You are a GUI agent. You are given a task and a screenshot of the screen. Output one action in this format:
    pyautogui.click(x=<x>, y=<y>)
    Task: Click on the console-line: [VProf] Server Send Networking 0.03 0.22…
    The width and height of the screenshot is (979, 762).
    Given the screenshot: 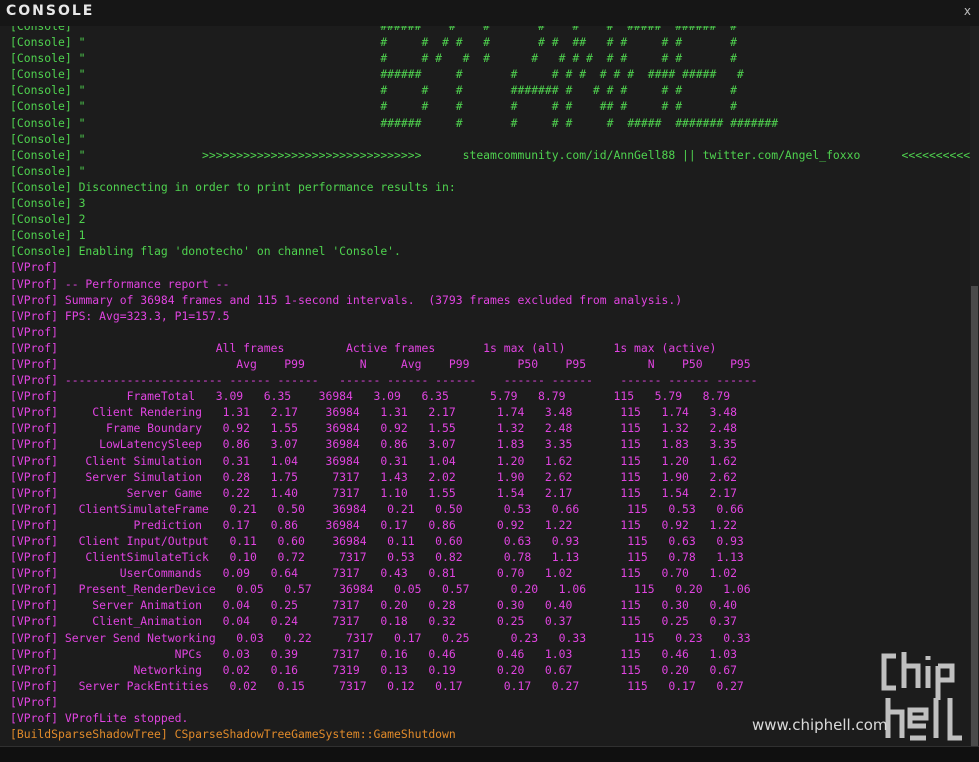 What is the action you would take?
    pyautogui.click(x=380, y=637)
    